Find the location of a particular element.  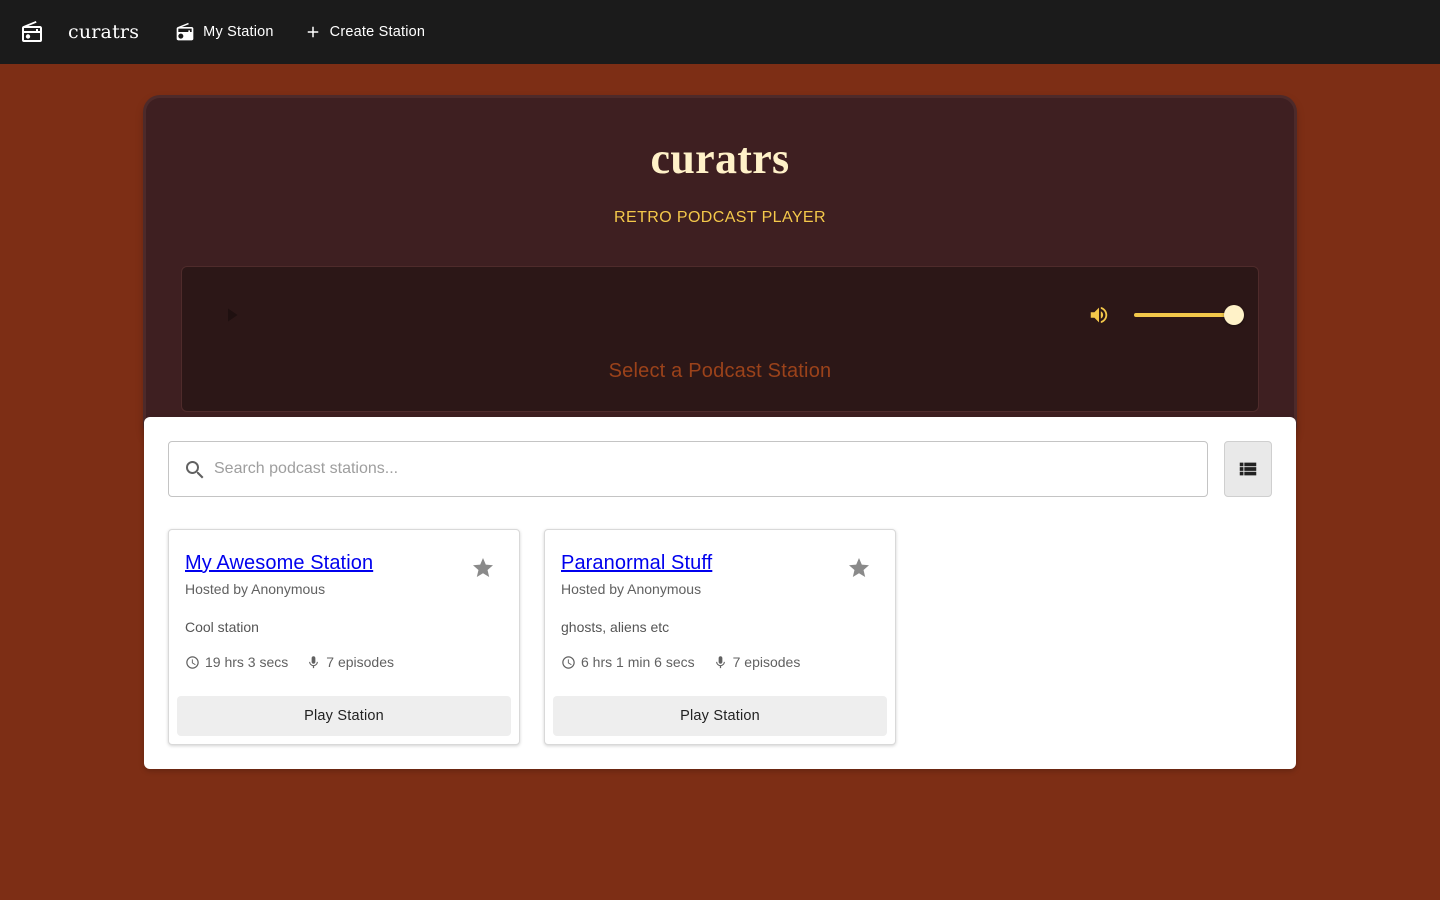

player-deck: Select a Podcast Station is located at coordinates (720, 339).